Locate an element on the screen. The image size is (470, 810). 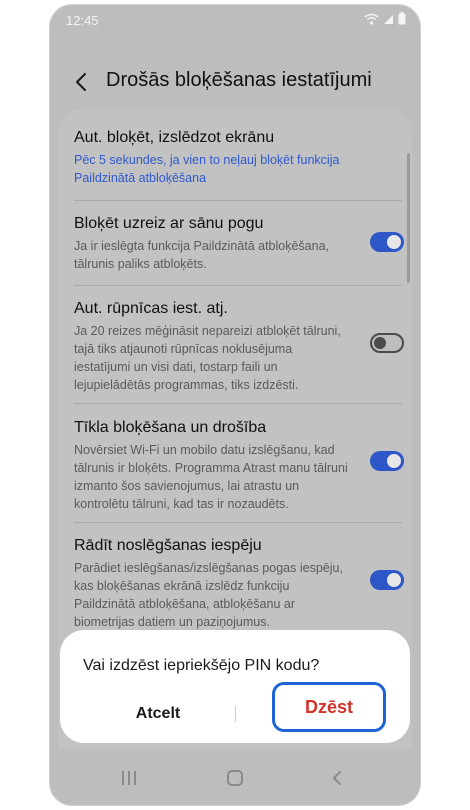
back-icon is located at coordinates (336, 778).